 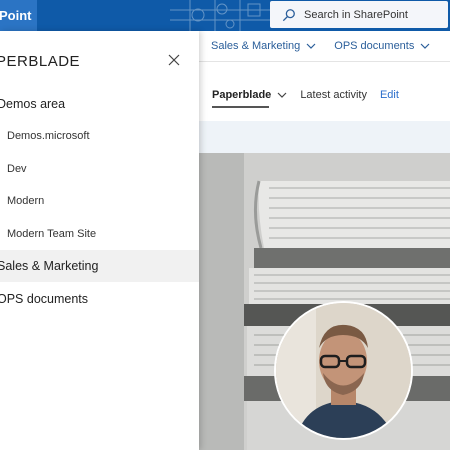 What do you see at coordinates (256, 46) in the screenshot?
I see `hub-nav-label: Sales & Marketing` at bounding box center [256, 46].